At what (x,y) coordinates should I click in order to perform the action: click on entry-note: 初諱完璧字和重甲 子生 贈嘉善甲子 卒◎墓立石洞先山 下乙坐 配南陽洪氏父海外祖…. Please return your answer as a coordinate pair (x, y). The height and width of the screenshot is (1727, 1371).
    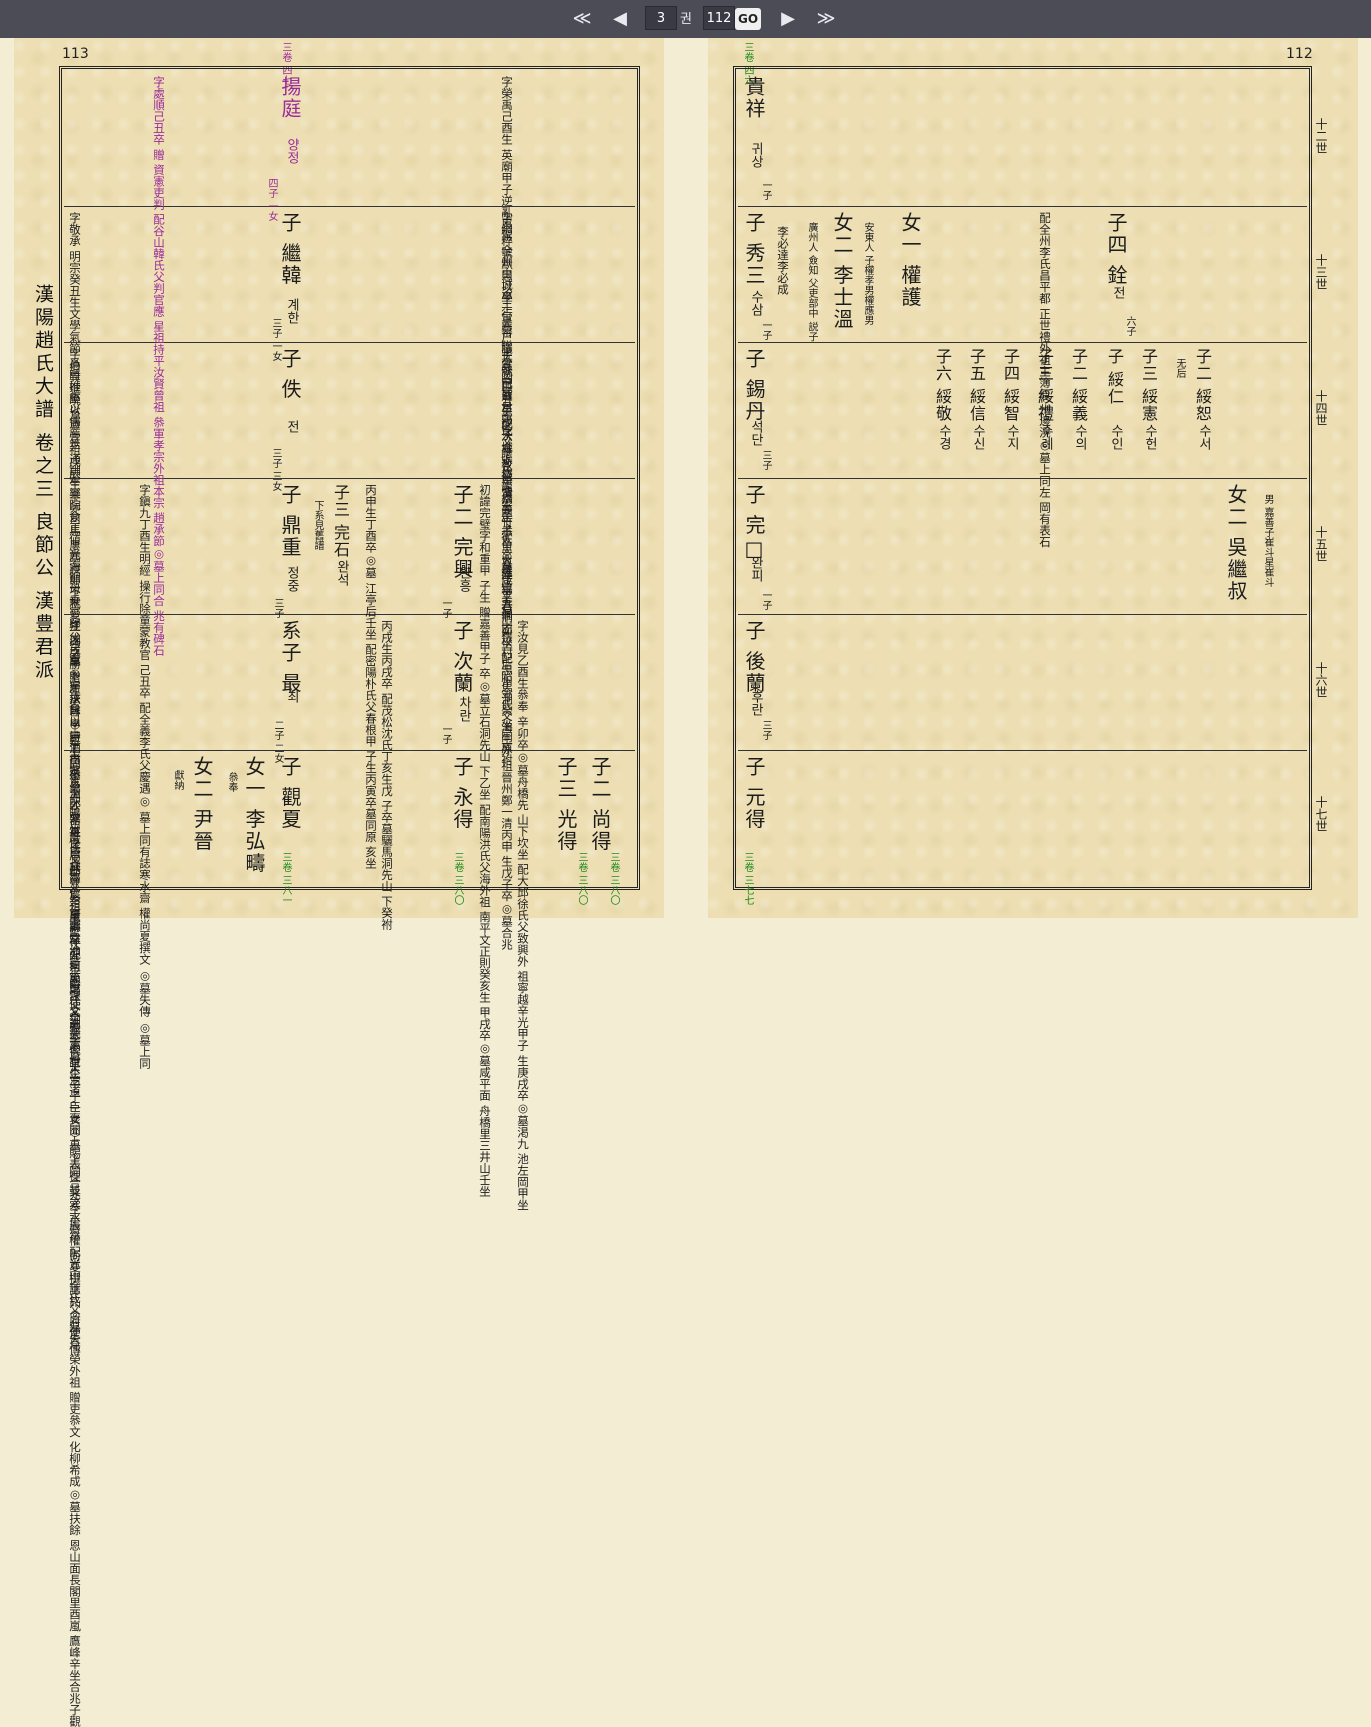
    Looking at the image, I should click on (485, 840).